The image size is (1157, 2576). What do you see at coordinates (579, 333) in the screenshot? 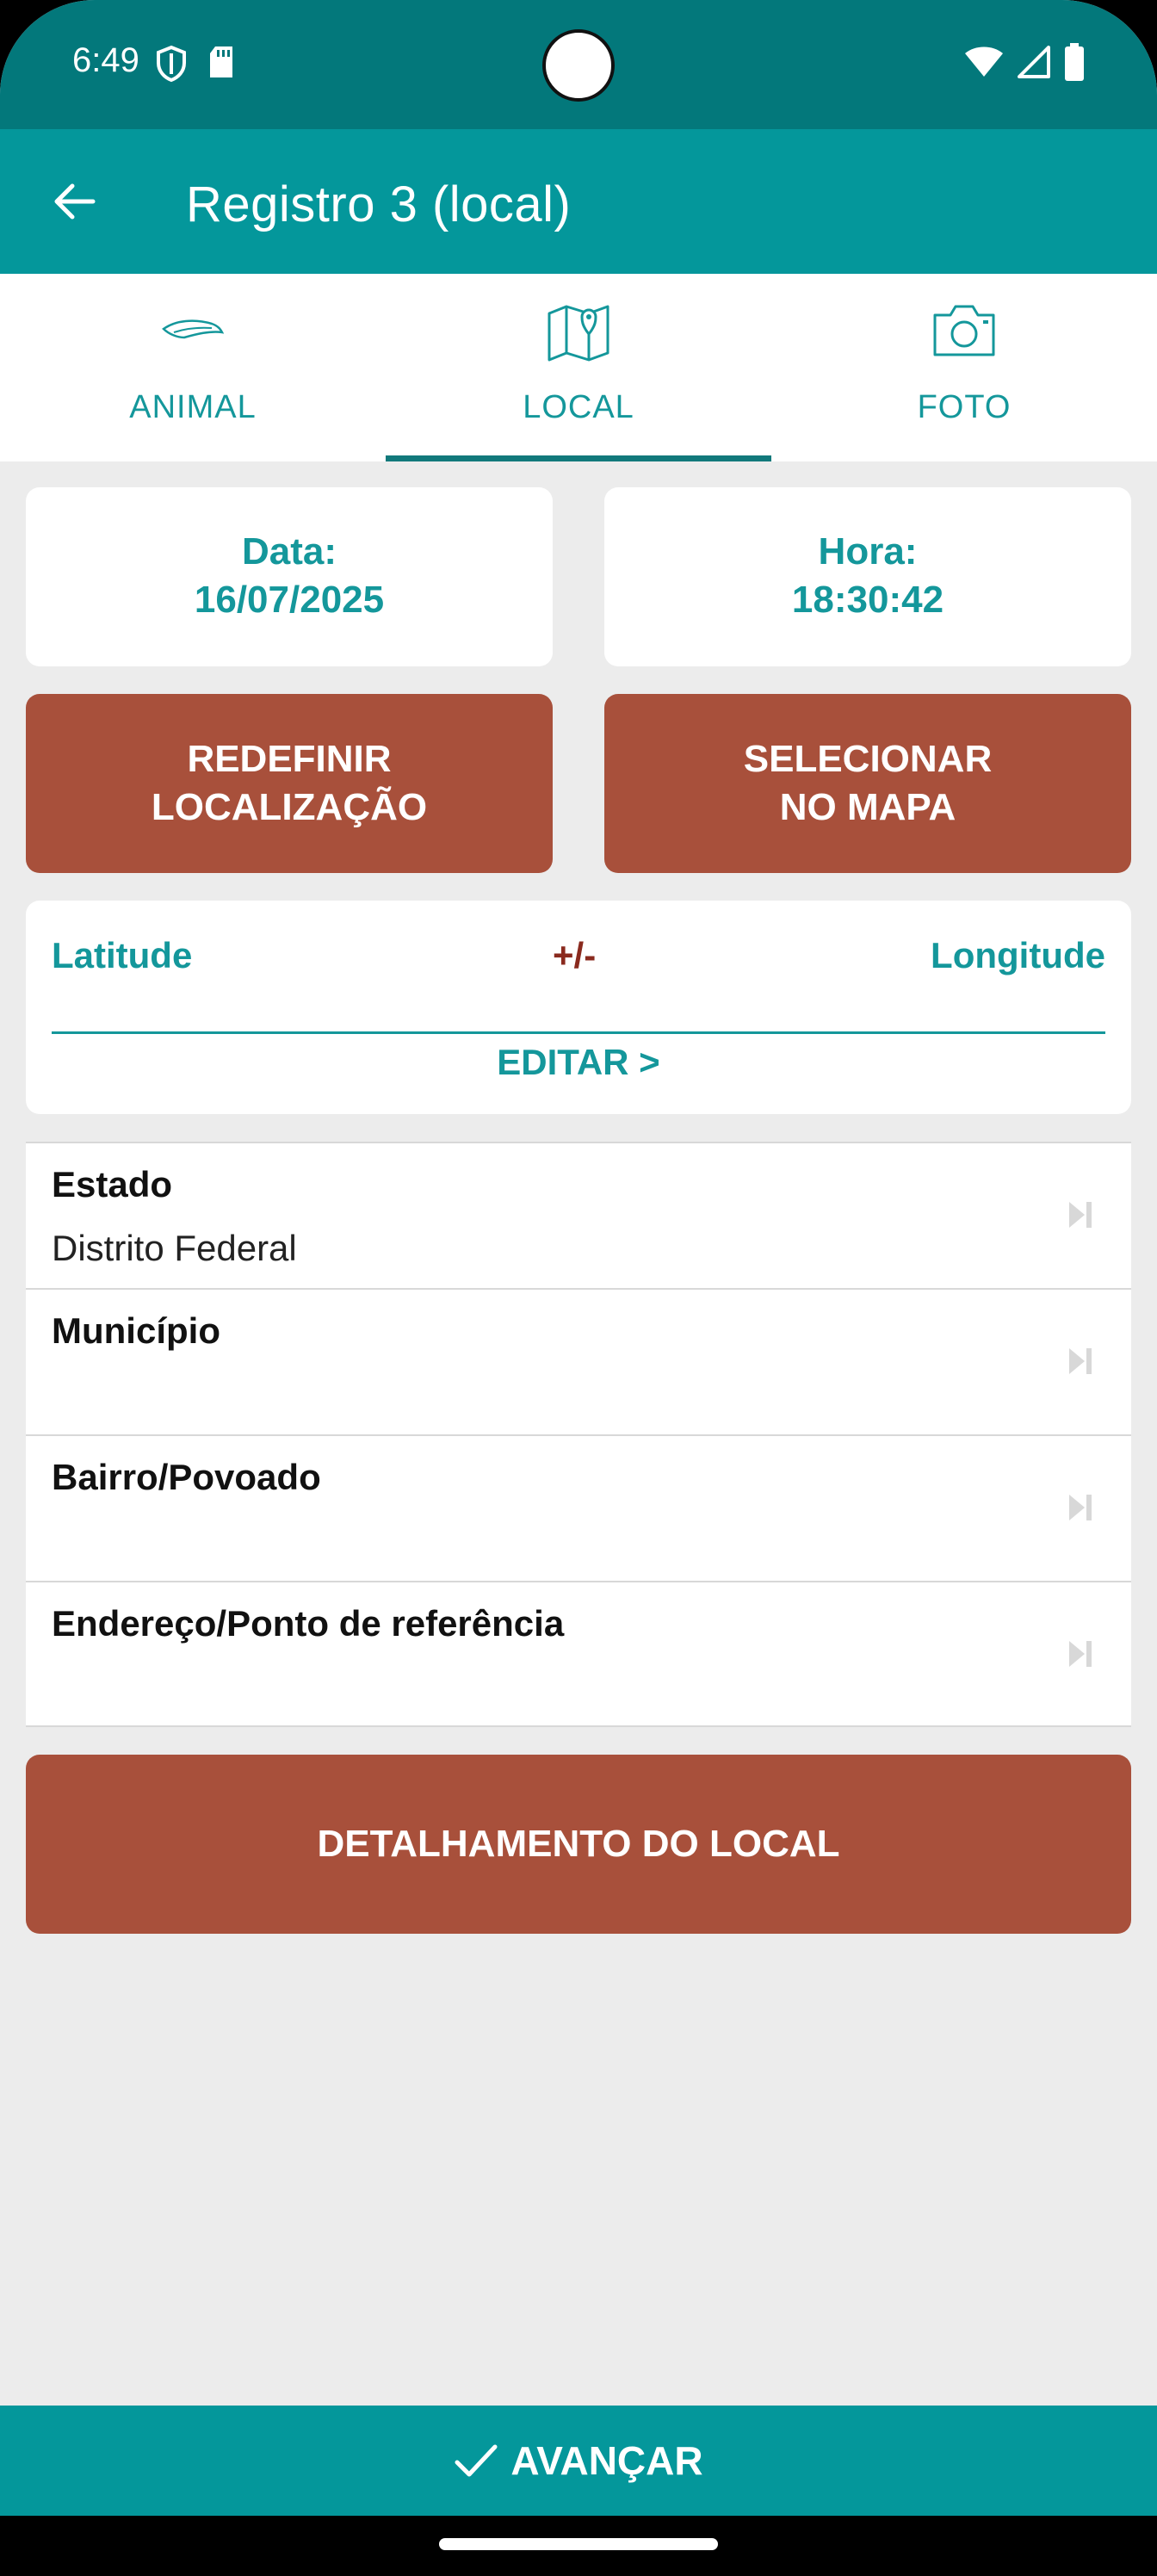
I see `map-pin-icon` at bounding box center [579, 333].